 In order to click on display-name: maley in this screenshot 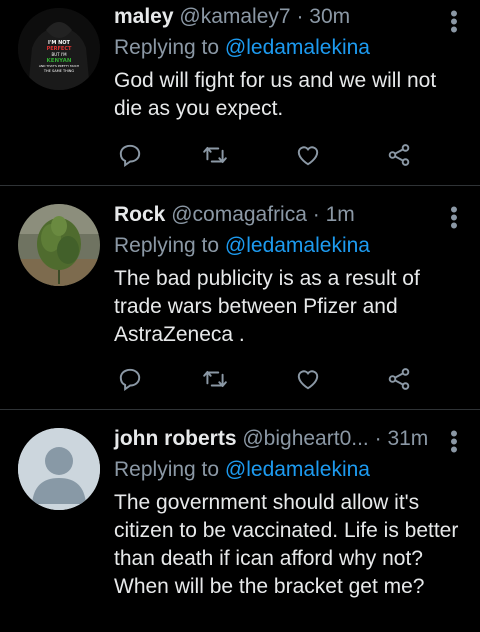, I will do `click(144, 17)`.